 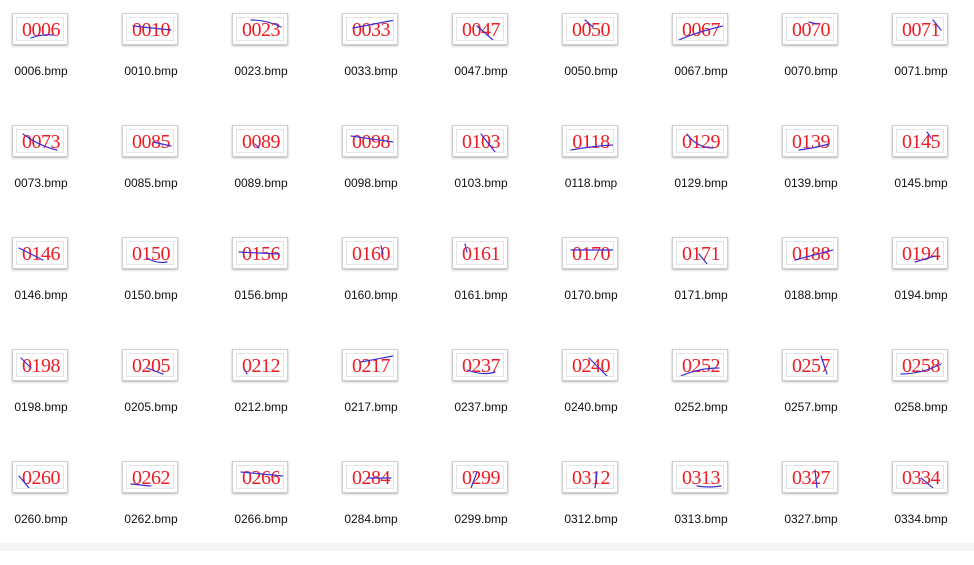 I want to click on bitmap-thumbnail-icon: 0033, so click(x=370, y=29).